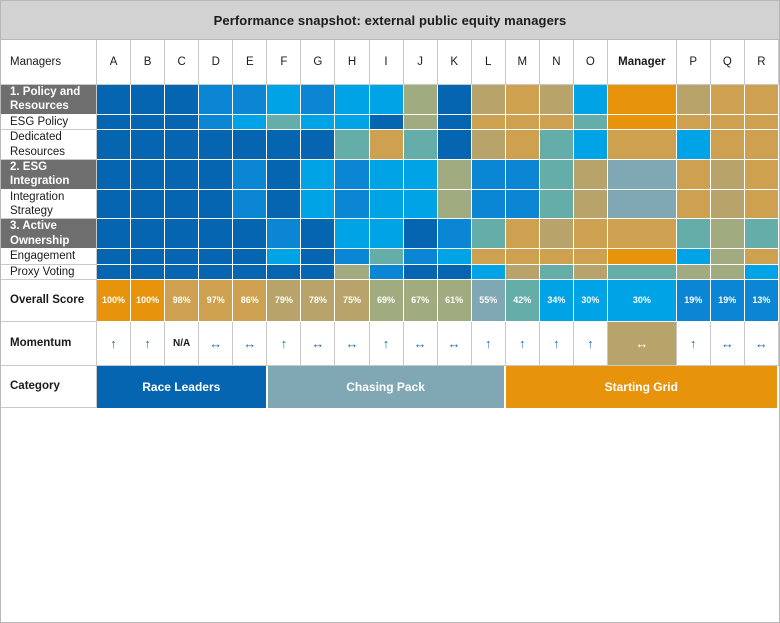 This screenshot has width=780, height=623. Describe the element at coordinates (488, 62) in the screenshot. I see `column-header-l: L` at that location.